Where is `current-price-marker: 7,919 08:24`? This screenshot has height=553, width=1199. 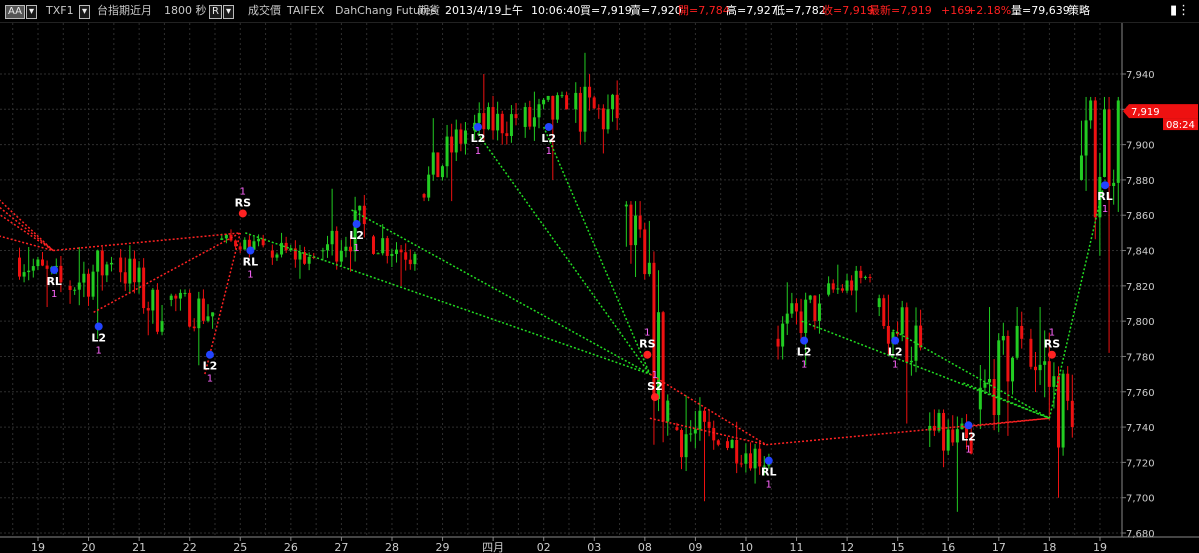 current-price-marker: 7,919 08:24 is located at coordinates (1160, 117).